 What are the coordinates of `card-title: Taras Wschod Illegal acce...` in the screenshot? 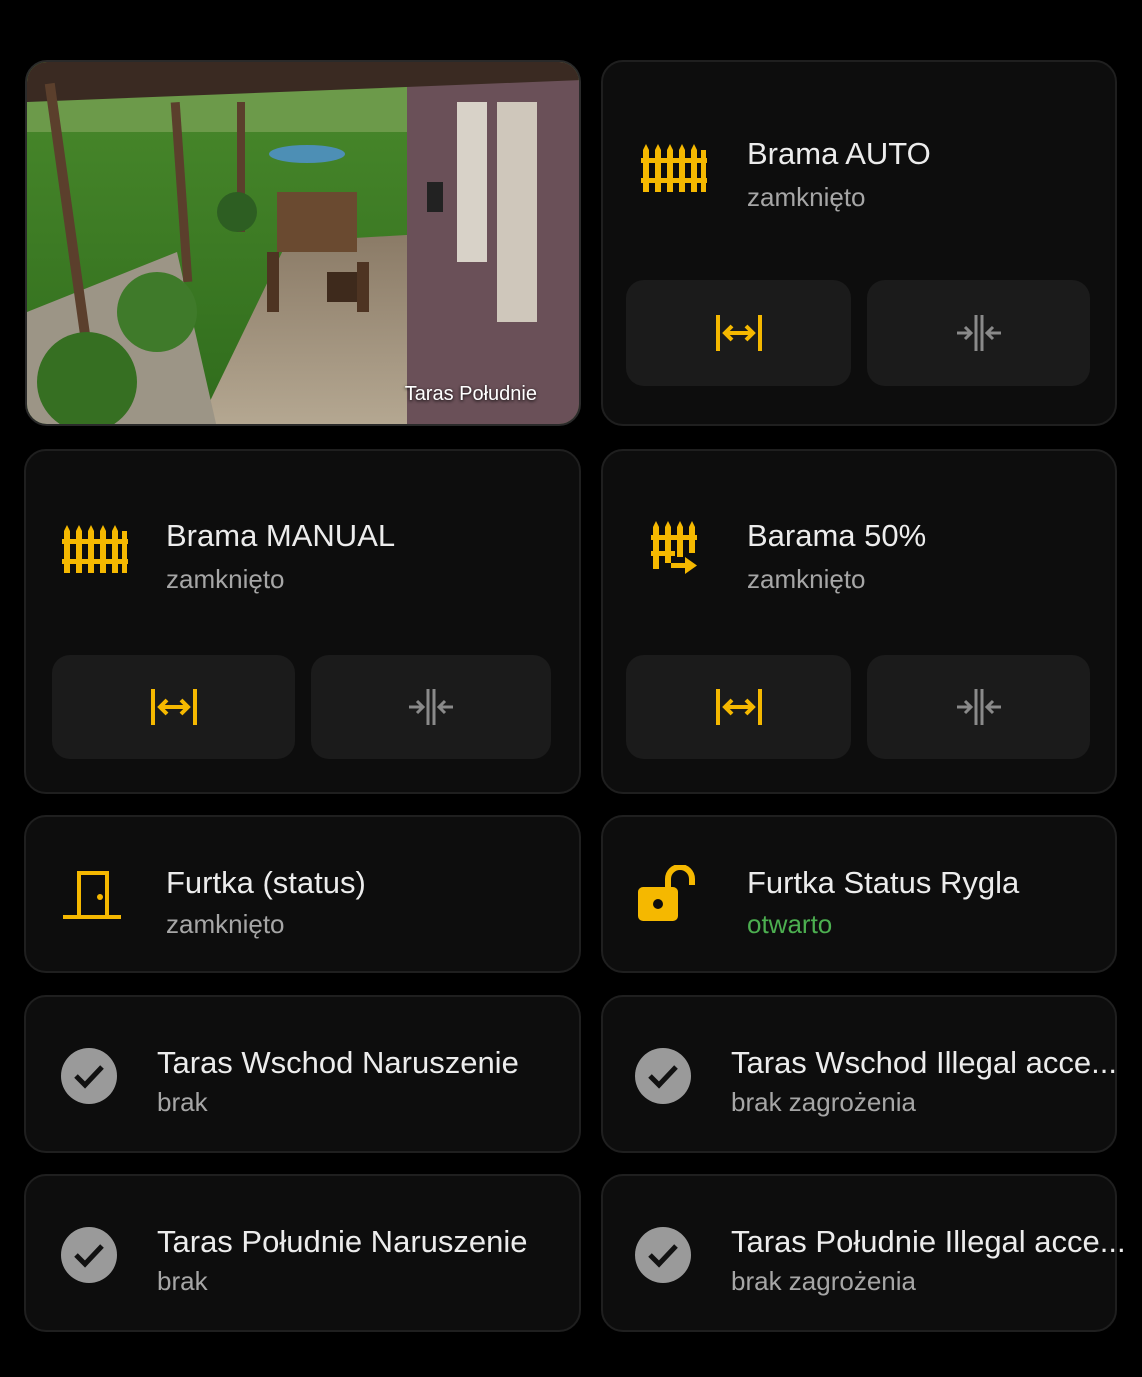 It's located at (924, 1062).